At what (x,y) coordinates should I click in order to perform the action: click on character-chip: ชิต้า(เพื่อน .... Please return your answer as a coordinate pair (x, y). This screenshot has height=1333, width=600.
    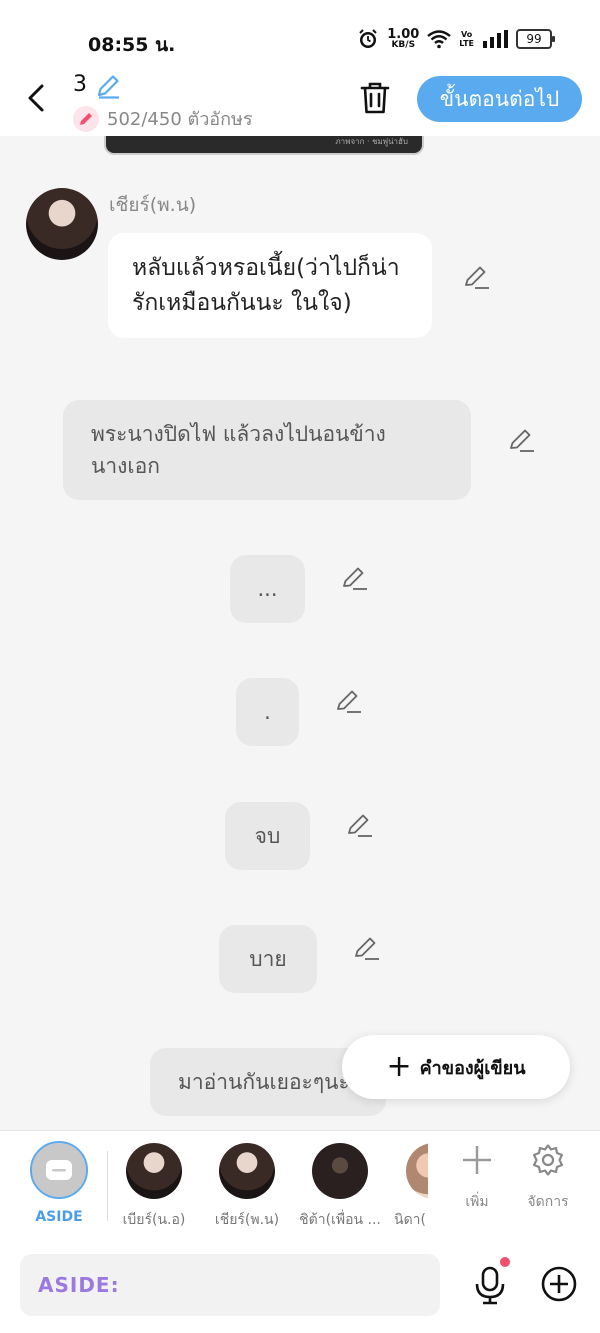
    Looking at the image, I should click on (340, 1187).